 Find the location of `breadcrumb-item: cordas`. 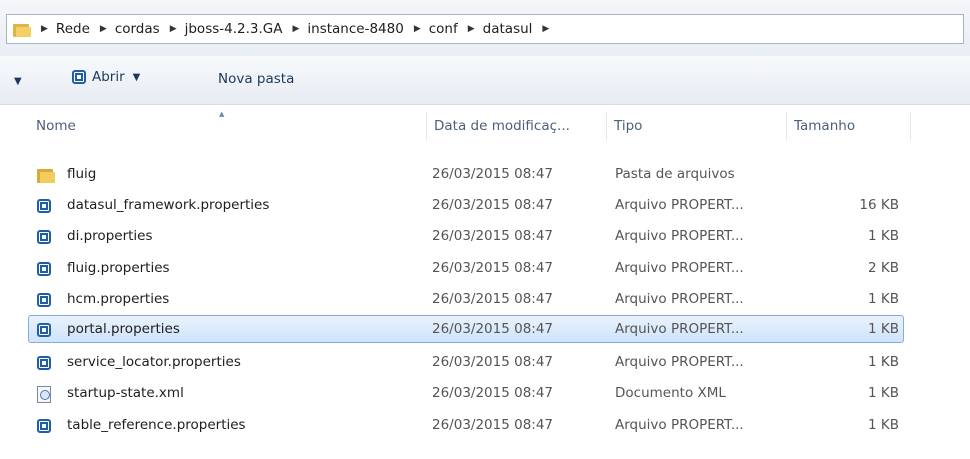

breadcrumb-item: cordas is located at coordinates (137, 29).